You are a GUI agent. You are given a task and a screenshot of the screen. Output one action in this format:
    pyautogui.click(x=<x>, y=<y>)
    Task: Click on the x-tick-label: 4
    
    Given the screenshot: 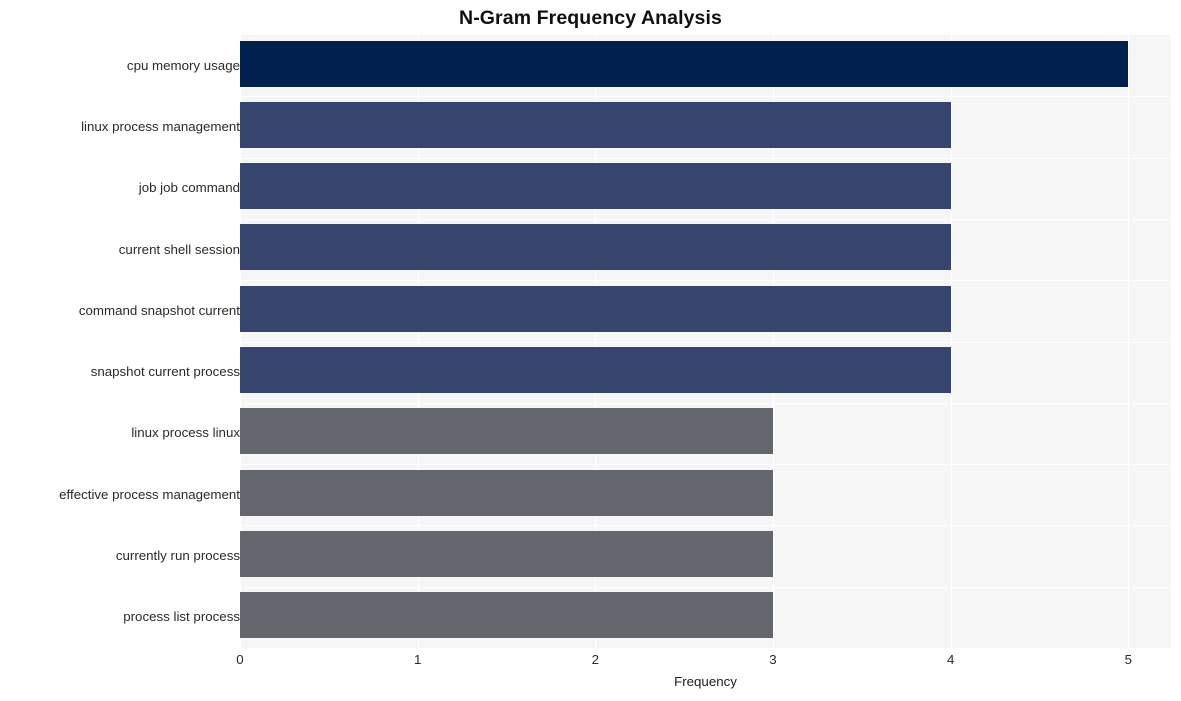 What is the action you would take?
    pyautogui.click(x=950, y=659)
    